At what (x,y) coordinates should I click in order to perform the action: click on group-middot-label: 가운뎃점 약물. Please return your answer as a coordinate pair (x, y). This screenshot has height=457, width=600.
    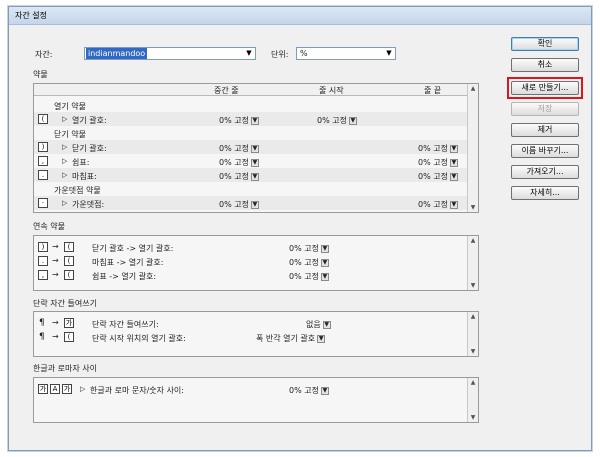
    Looking at the image, I should click on (77, 190).